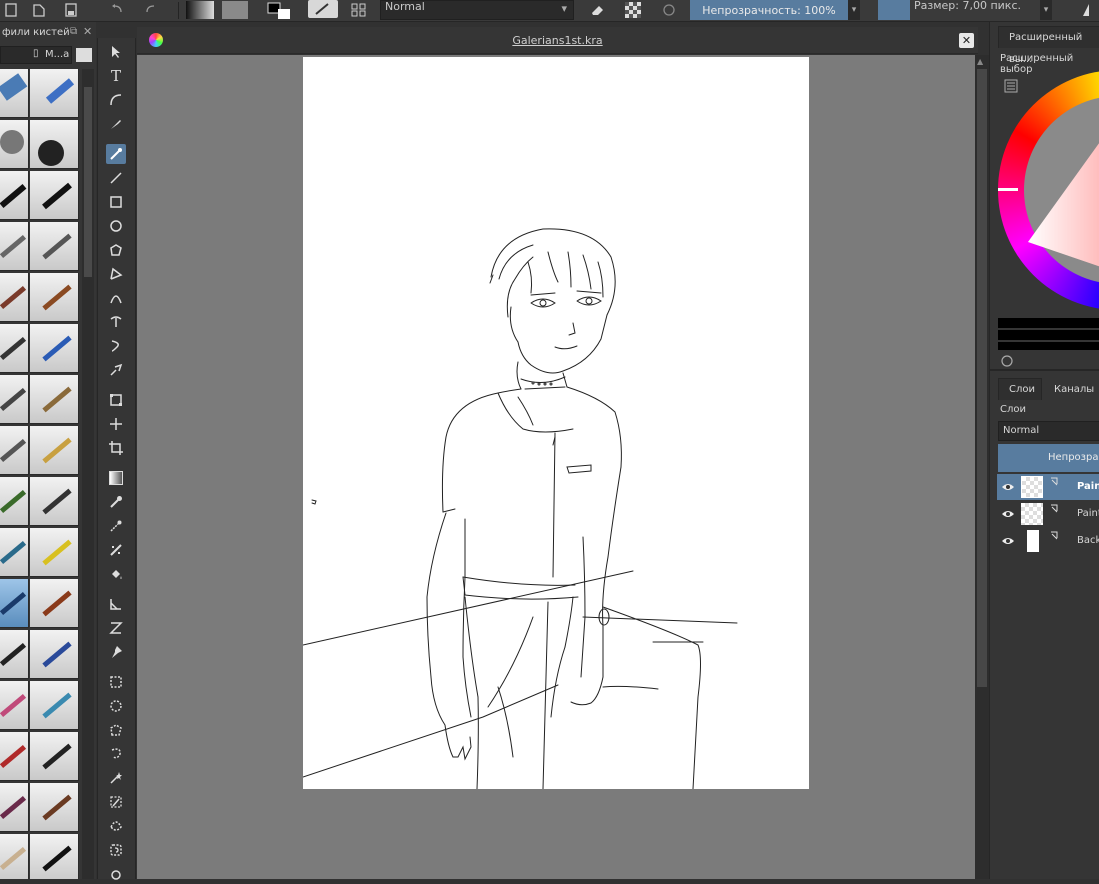  What do you see at coordinates (73, 31) in the screenshot?
I see `float-icon: ⧉` at bounding box center [73, 31].